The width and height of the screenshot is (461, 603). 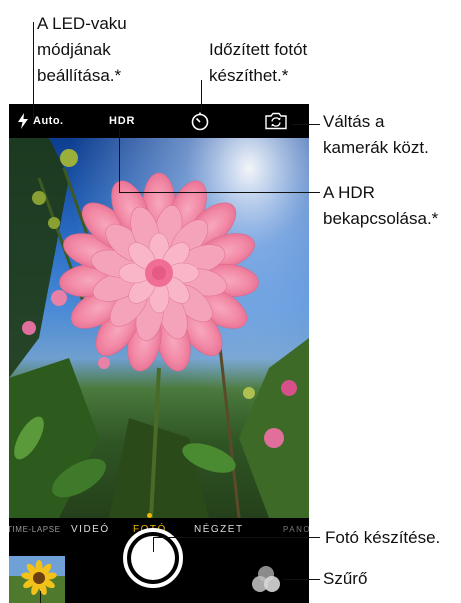 What do you see at coordinates (119, 160) in the screenshot?
I see `leader-hdr-vertical` at bounding box center [119, 160].